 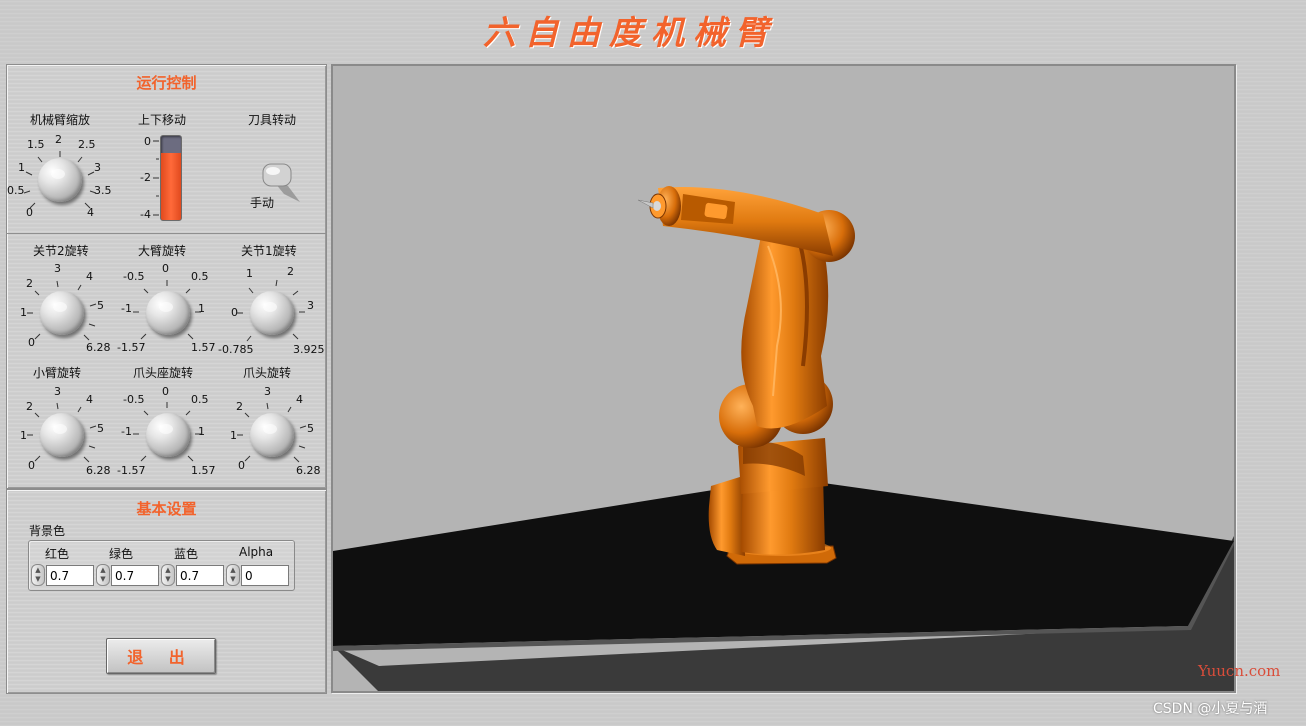 I want to click on up-down-tick-neg4: -4, so click(x=145, y=214).